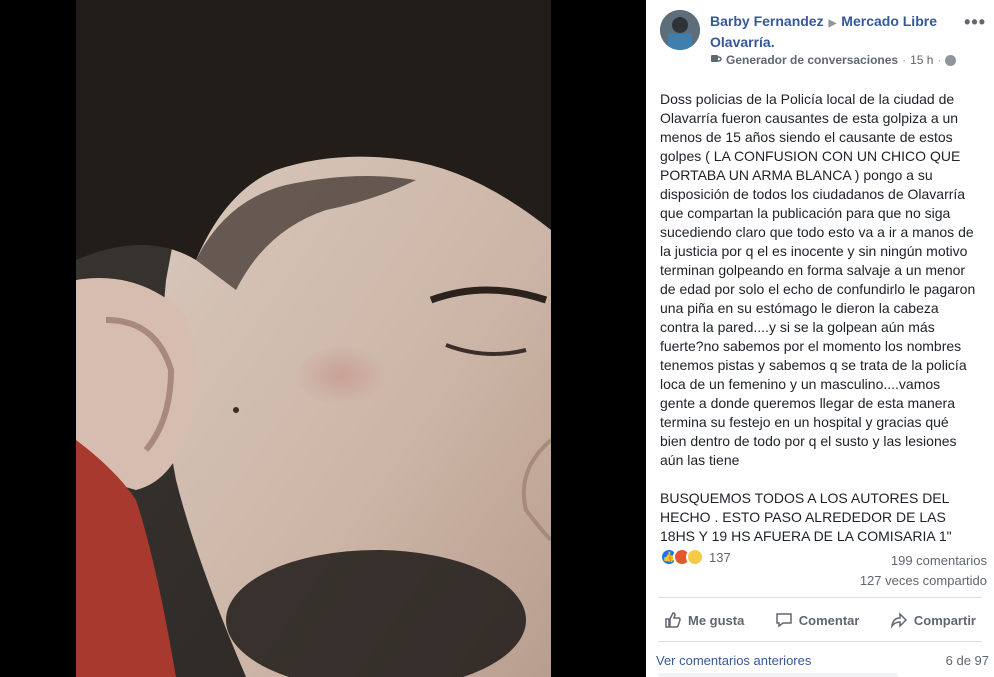 The image size is (994, 677). What do you see at coordinates (921, 60) in the screenshot?
I see `post-time: 15 h` at bounding box center [921, 60].